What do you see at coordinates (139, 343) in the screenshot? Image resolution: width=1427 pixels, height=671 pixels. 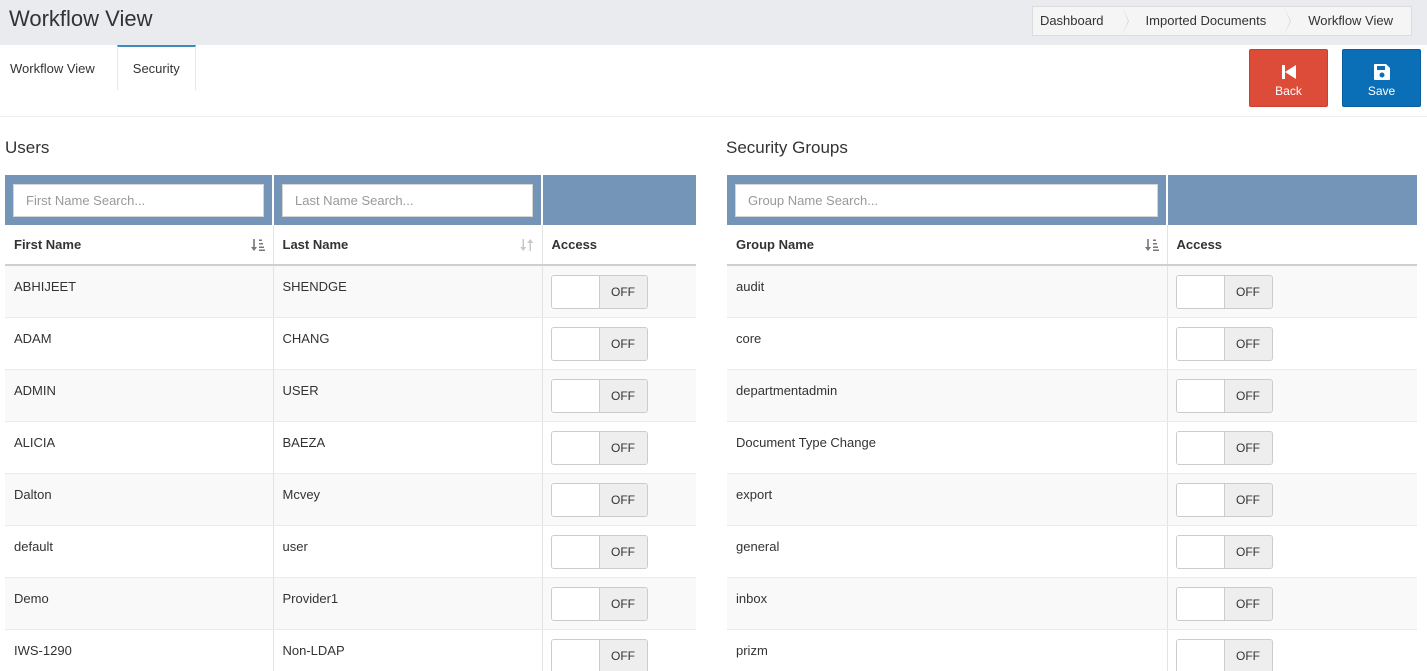 I see `user-first-name-cell: ADAM` at bounding box center [139, 343].